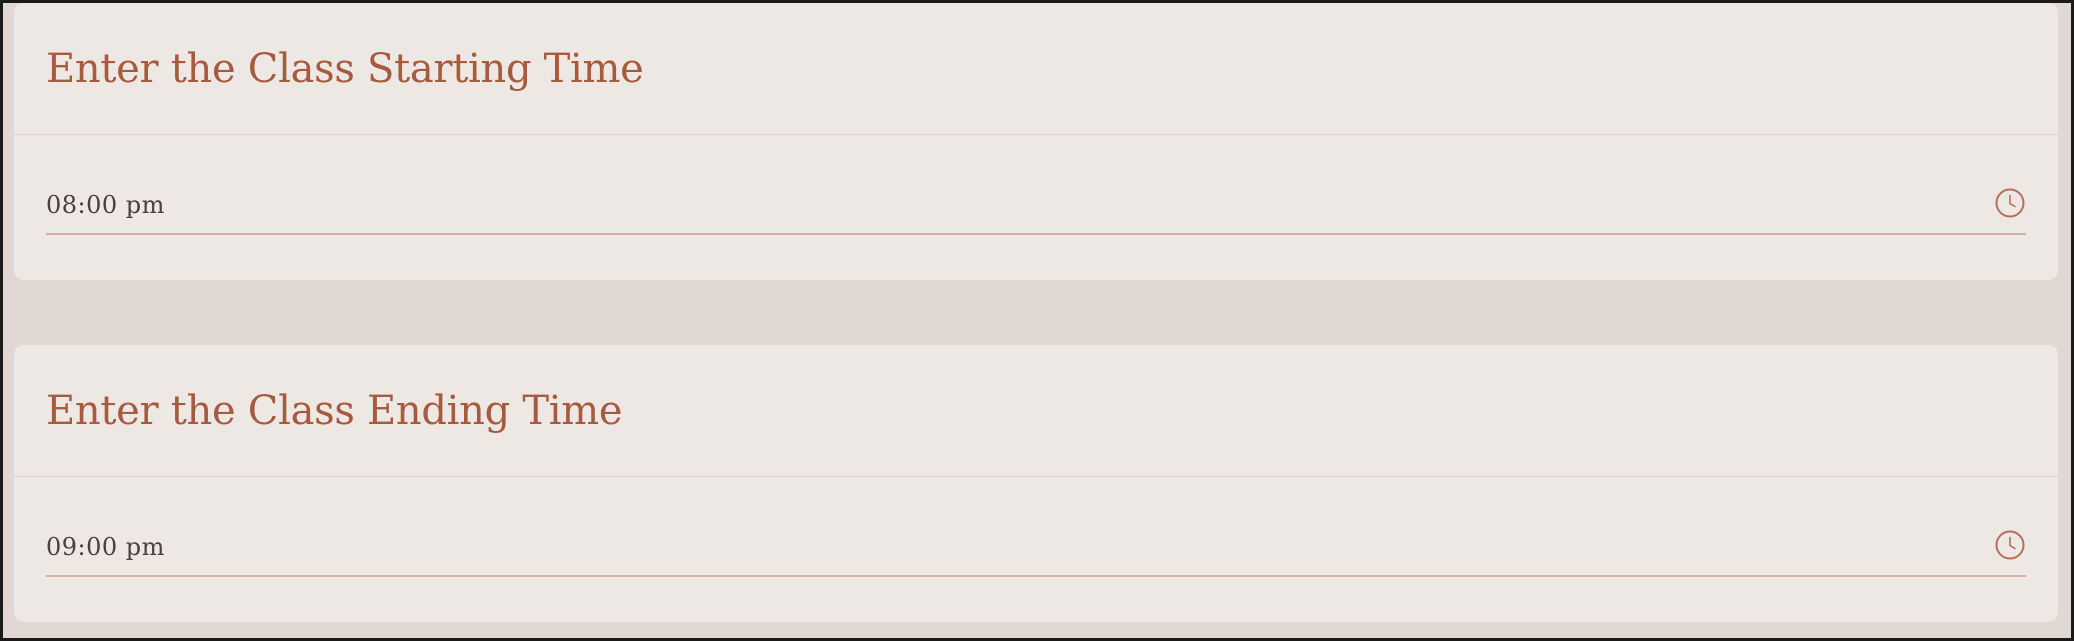 The height and width of the screenshot is (641, 2074). I want to click on end-time-value: 09:00 pm, so click(105, 545).